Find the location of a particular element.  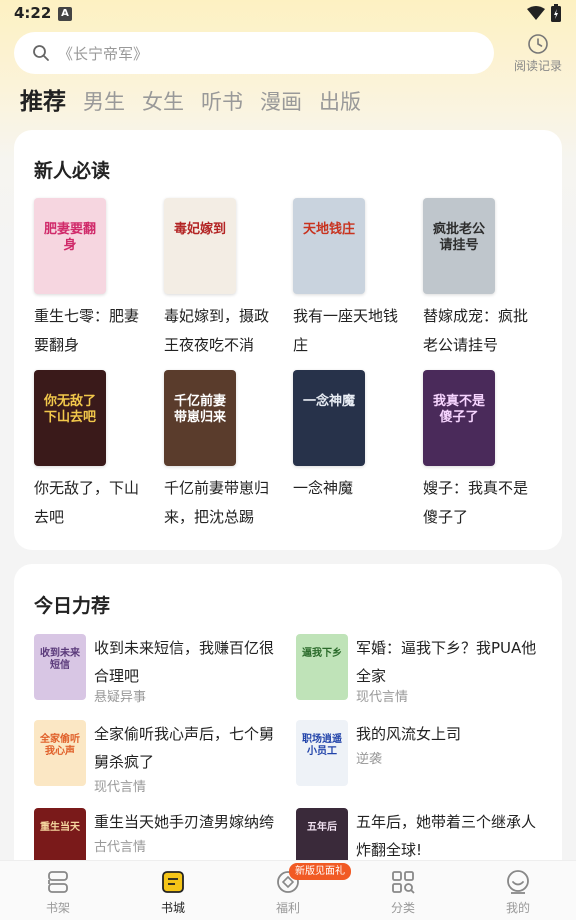

book-title: 军婚：逼我下乡？我PUA他全家 is located at coordinates (446, 662).